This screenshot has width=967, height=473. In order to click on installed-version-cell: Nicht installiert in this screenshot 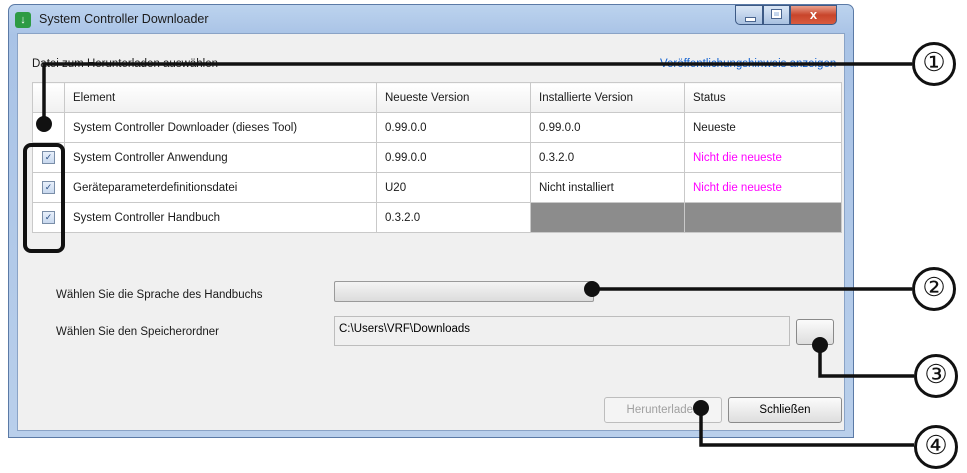, I will do `click(607, 187)`.